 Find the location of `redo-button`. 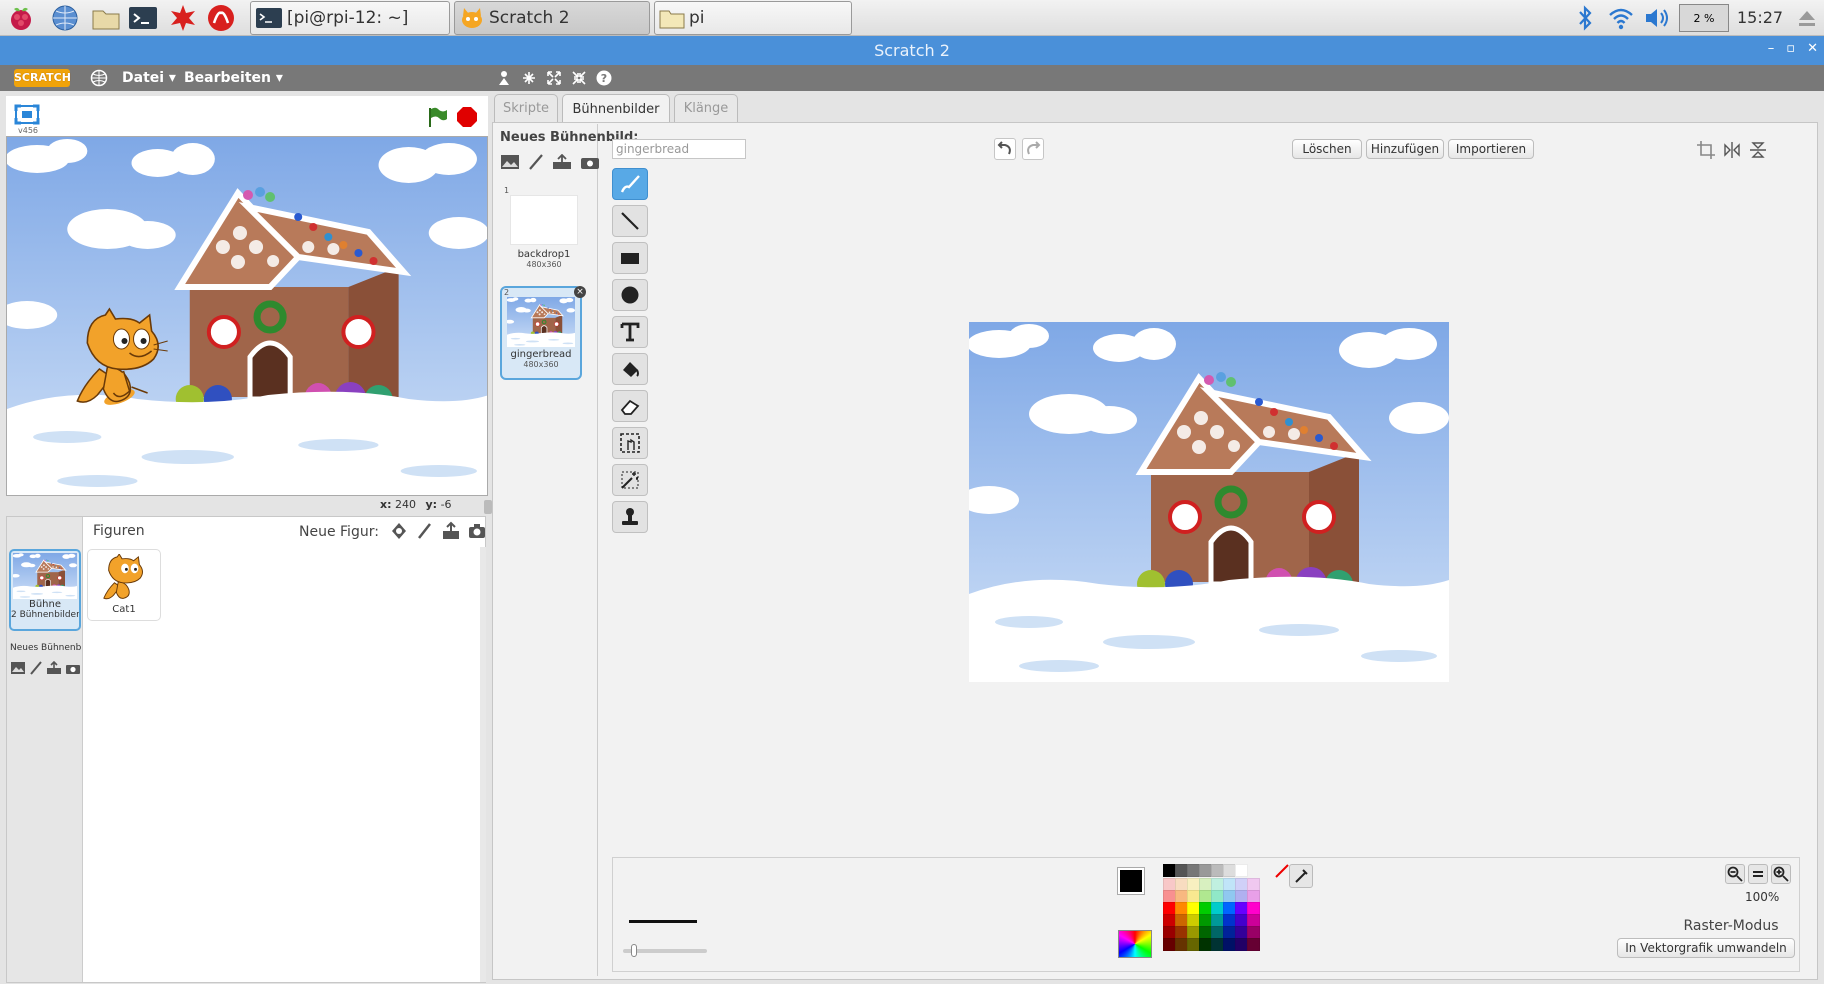

redo-button is located at coordinates (1033, 149).